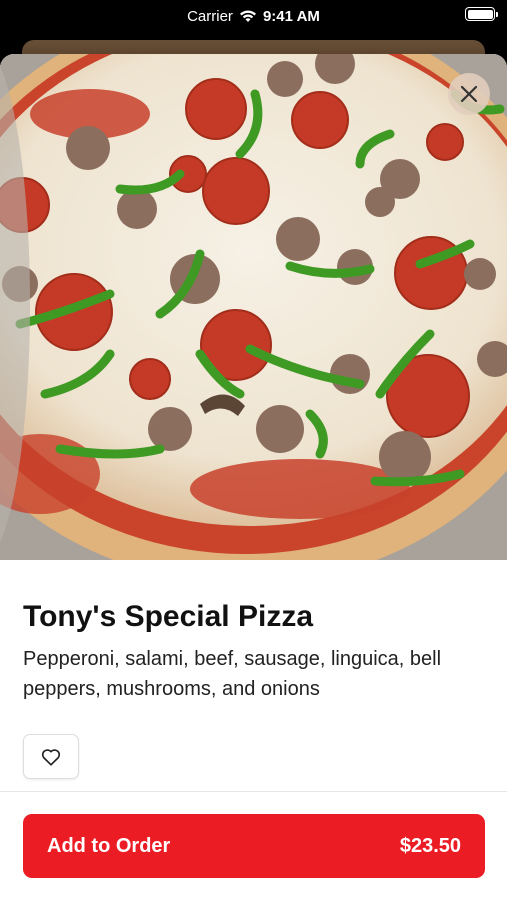 The height and width of the screenshot is (900, 507). What do you see at coordinates (253, 791) in the screenshot?
I see `divider` at bounding box center [253, 791].